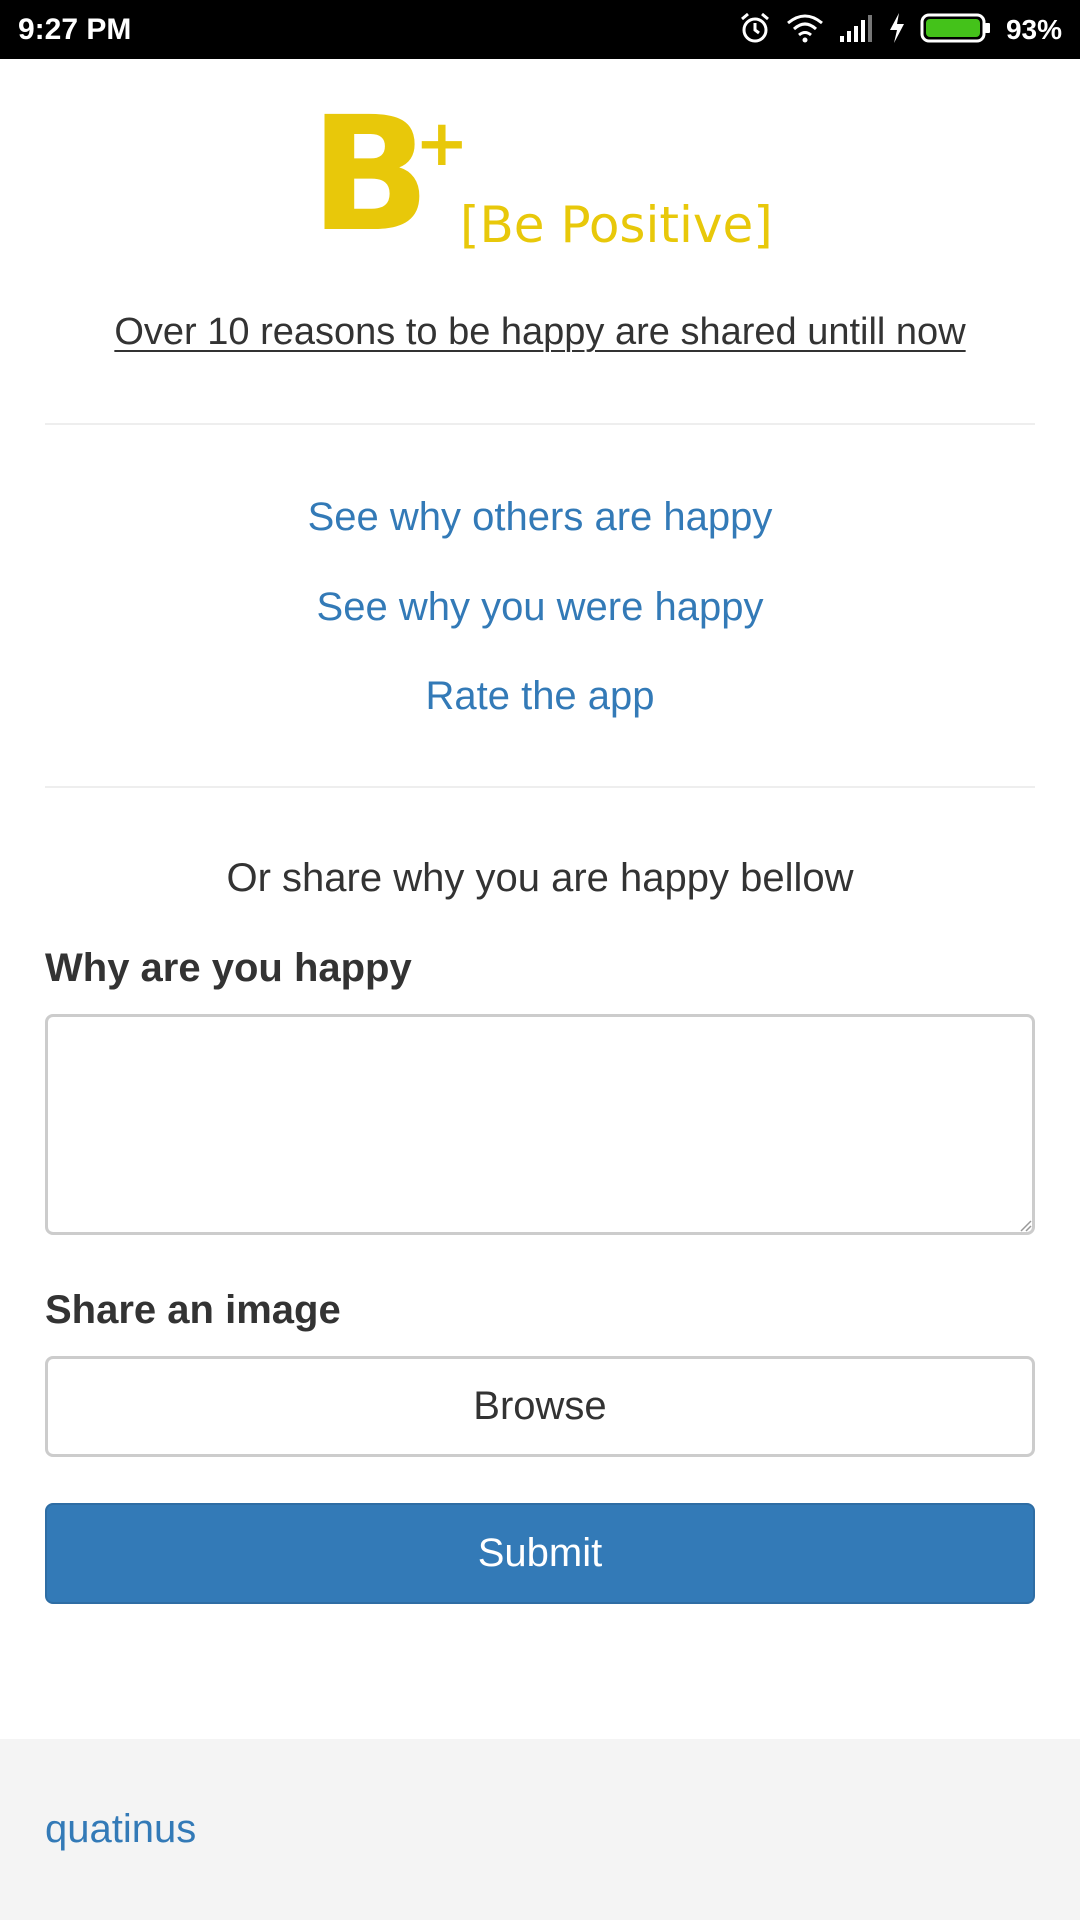  I want to click on submit-button: Submit, so click(540, 1553).